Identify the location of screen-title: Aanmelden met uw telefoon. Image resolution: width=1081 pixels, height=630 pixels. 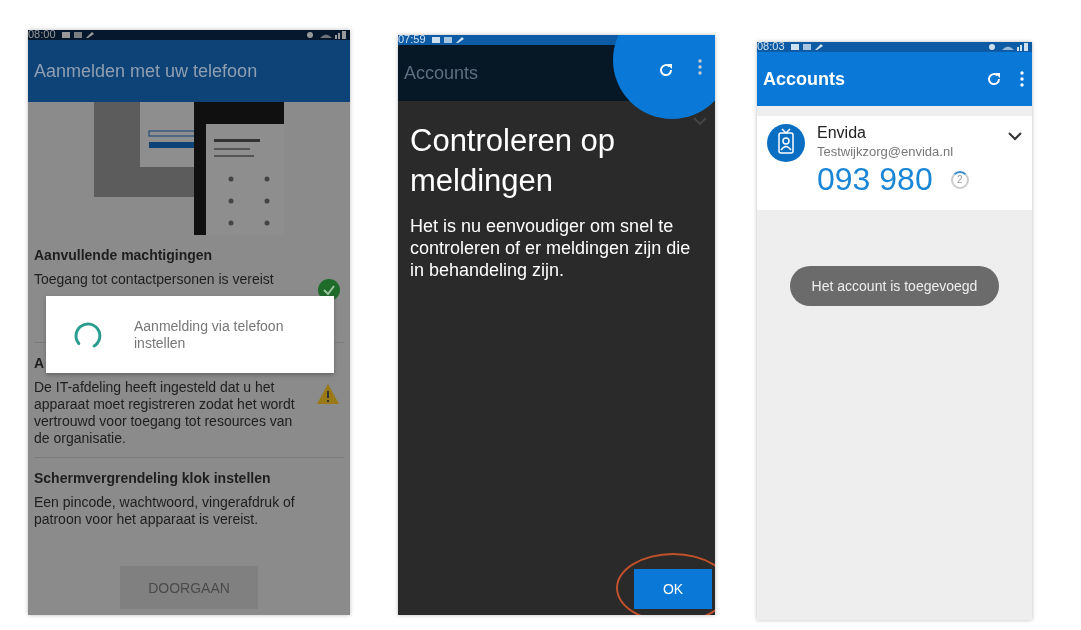
(146, 71).